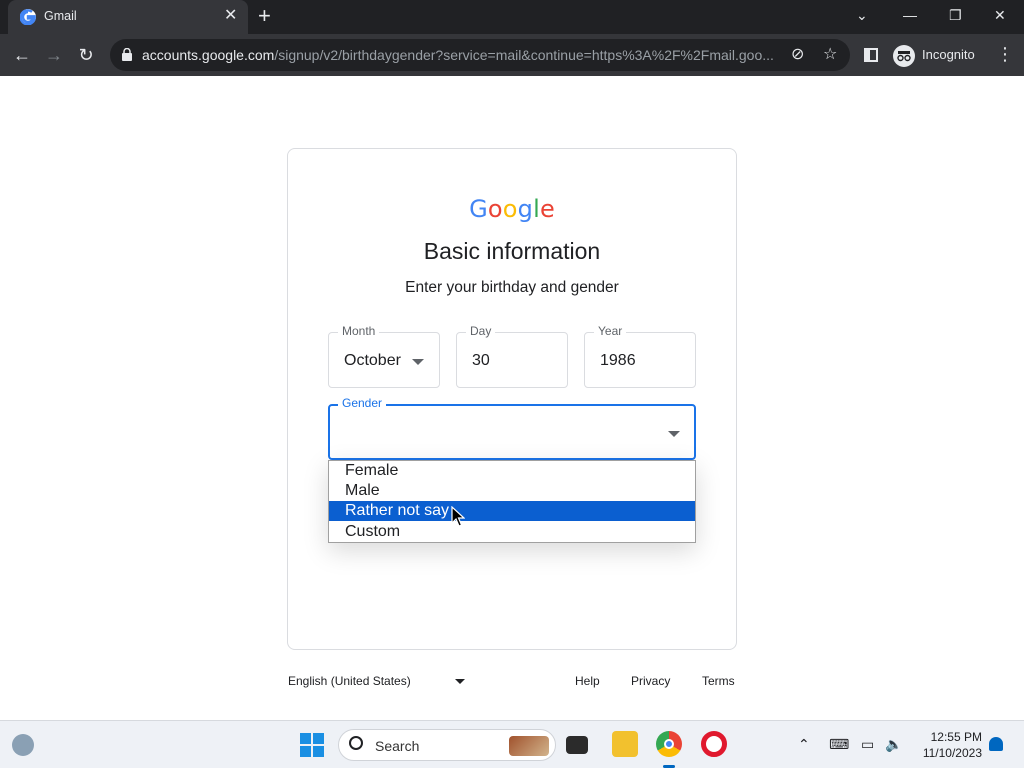  Describe the element at coordinates (830, 55) in the screenshot. I see `bookmark-star-icon: ☆` at that location.